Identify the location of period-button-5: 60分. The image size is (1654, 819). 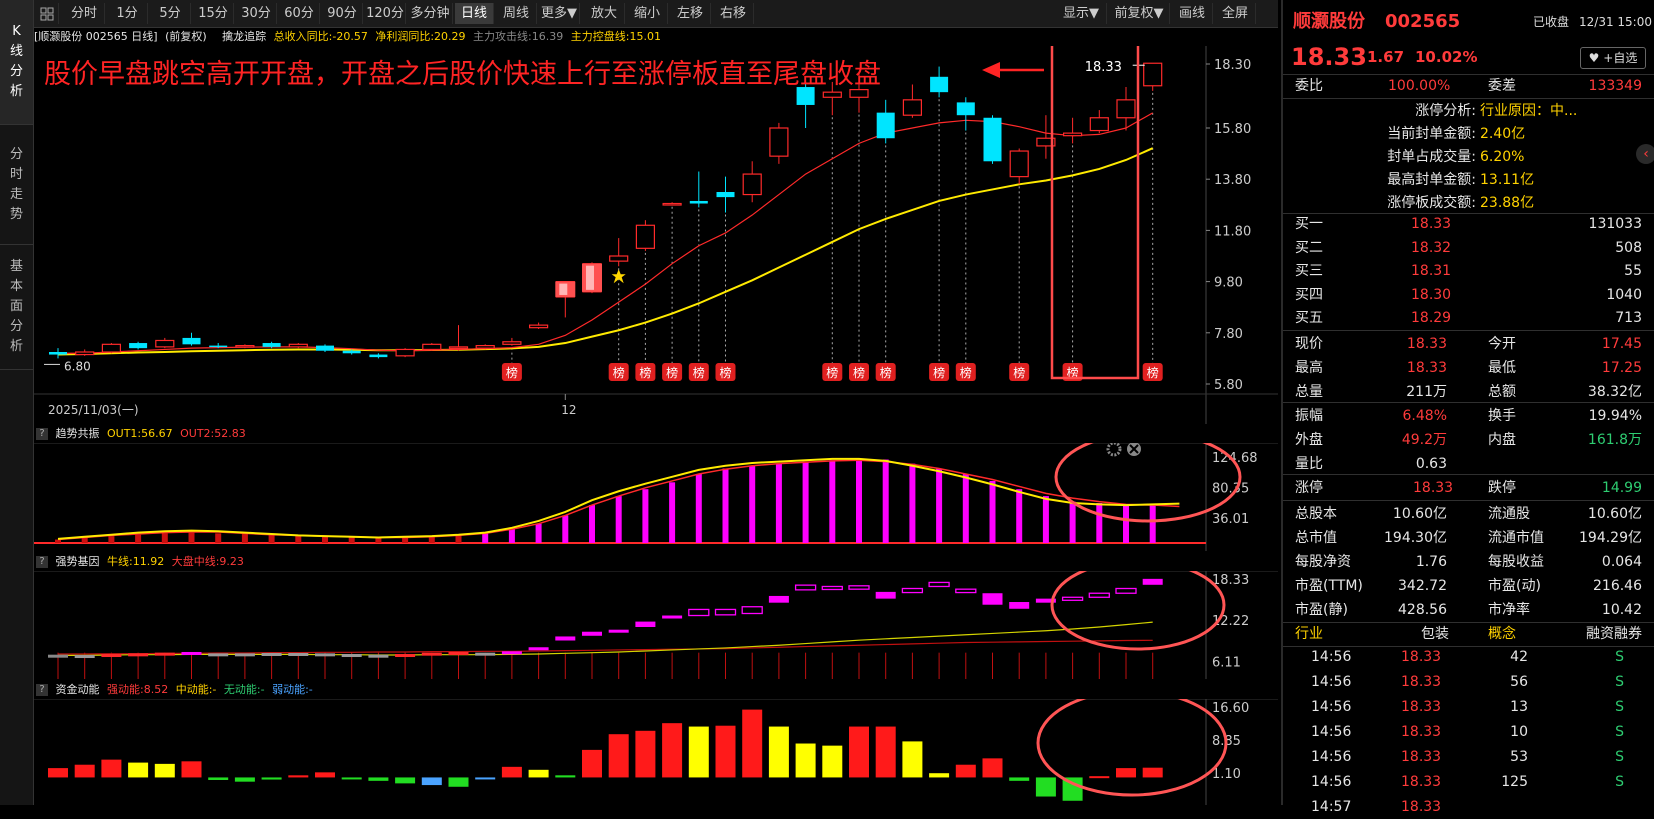
(299, 13).